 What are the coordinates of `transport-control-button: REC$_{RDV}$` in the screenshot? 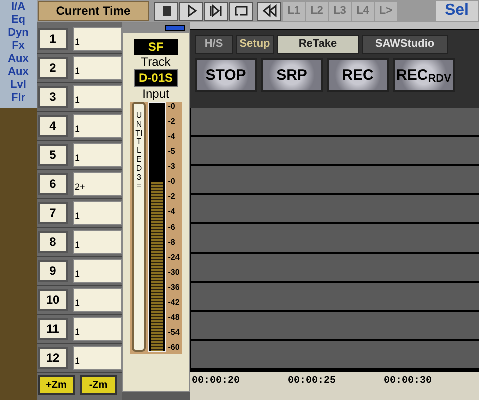 It's located at (424, 75).